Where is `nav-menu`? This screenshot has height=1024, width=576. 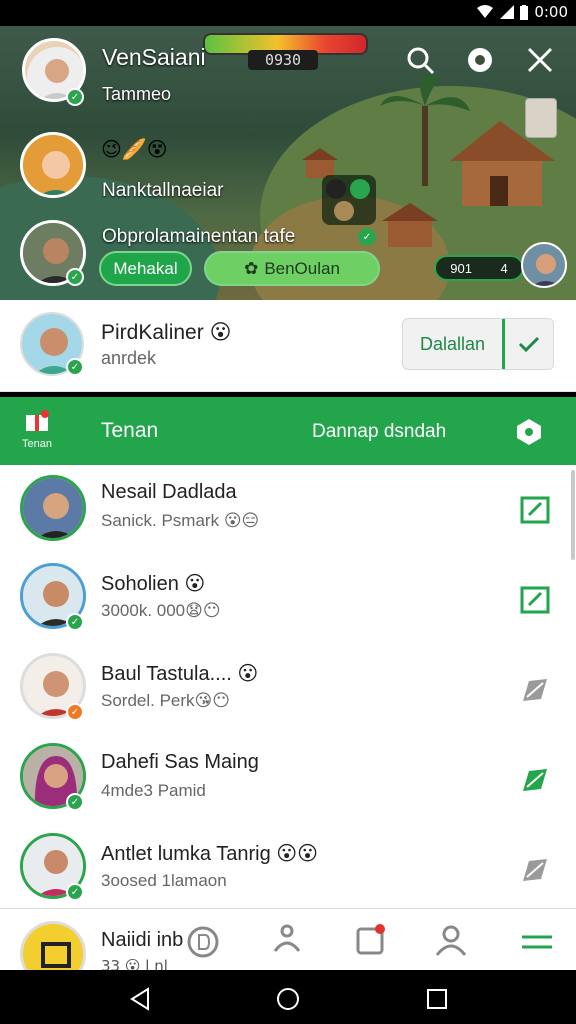
nav-menu is located at coordinates (537, 942).